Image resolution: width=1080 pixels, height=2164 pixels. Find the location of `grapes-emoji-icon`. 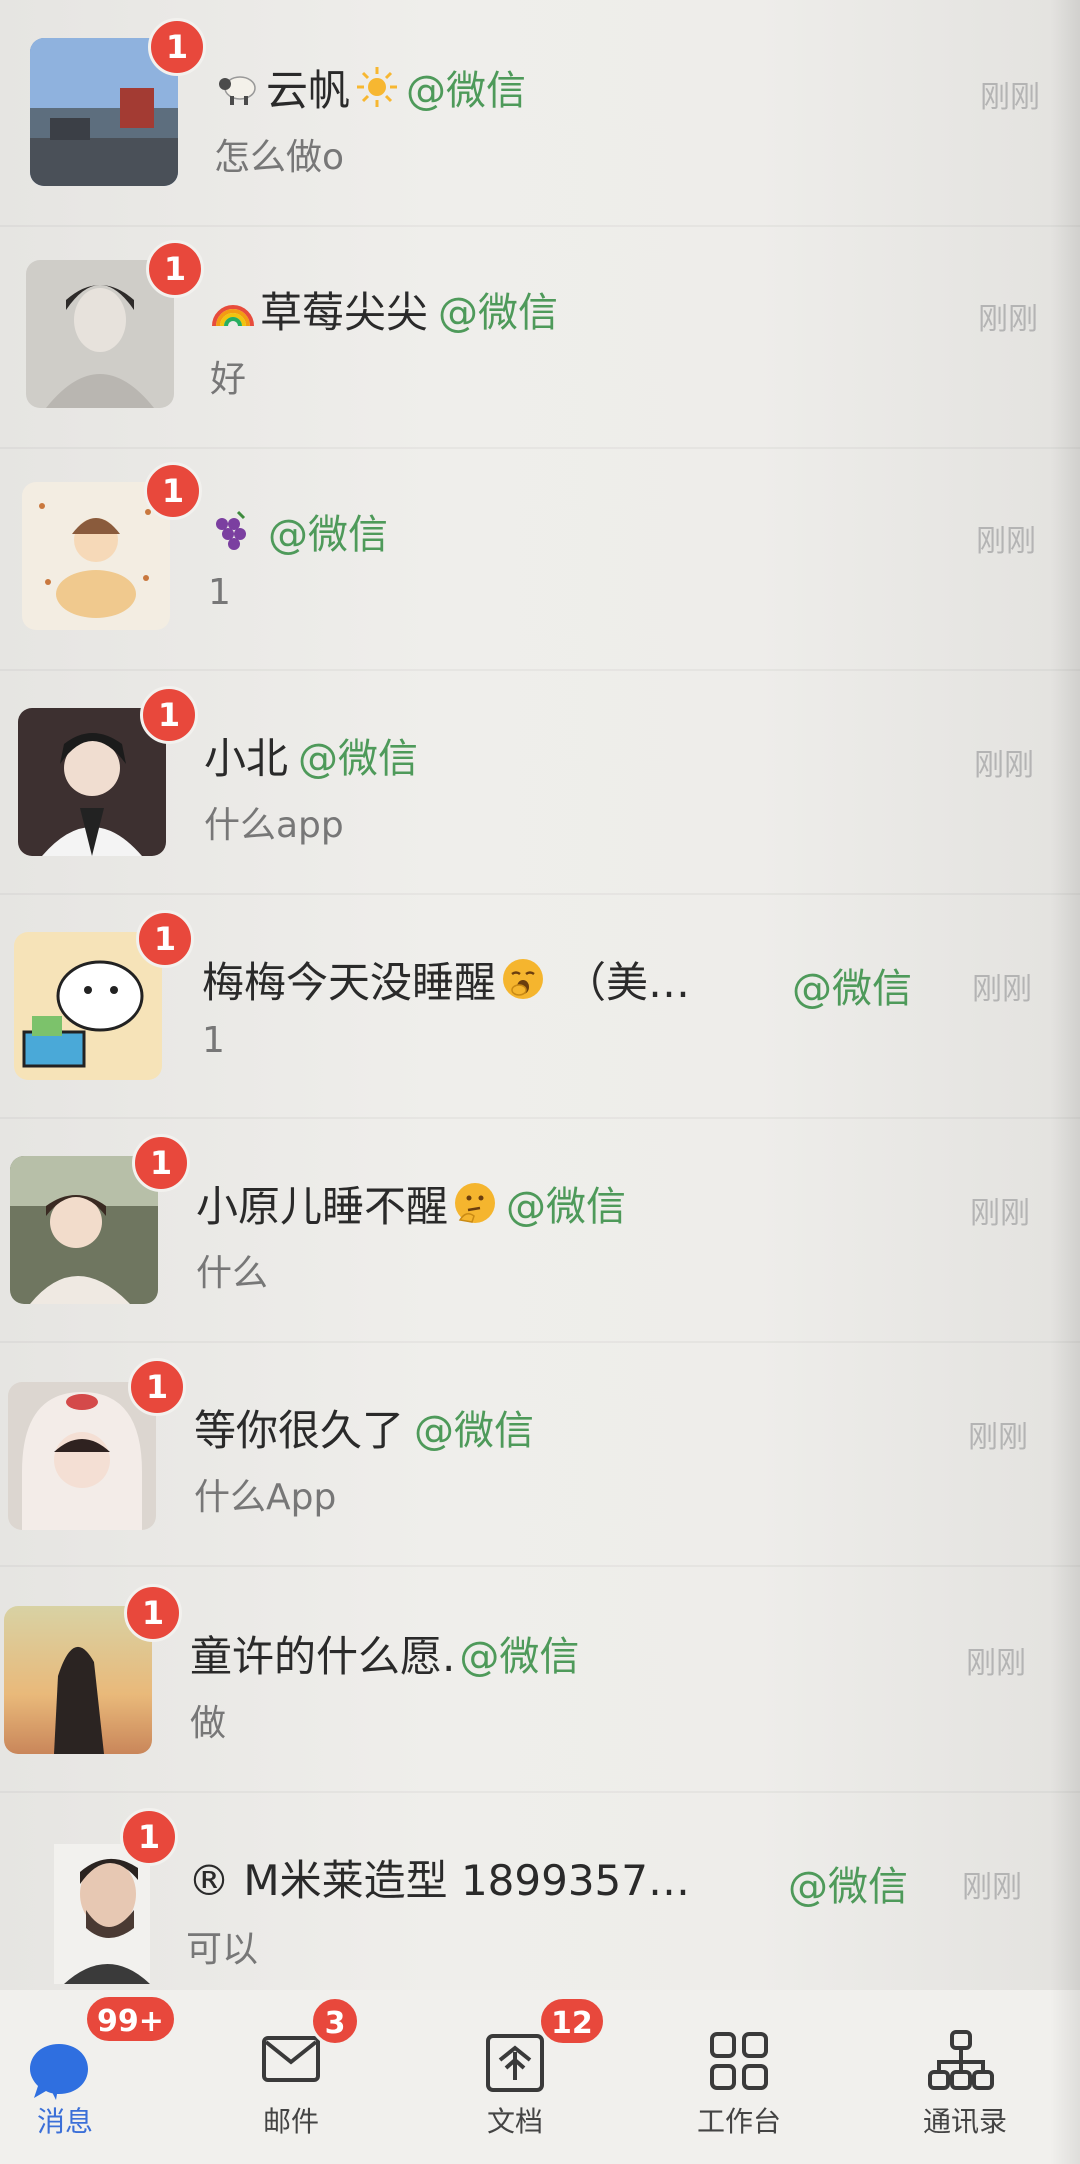

grapes-emoji-icon is located at coordinates (231, 531).